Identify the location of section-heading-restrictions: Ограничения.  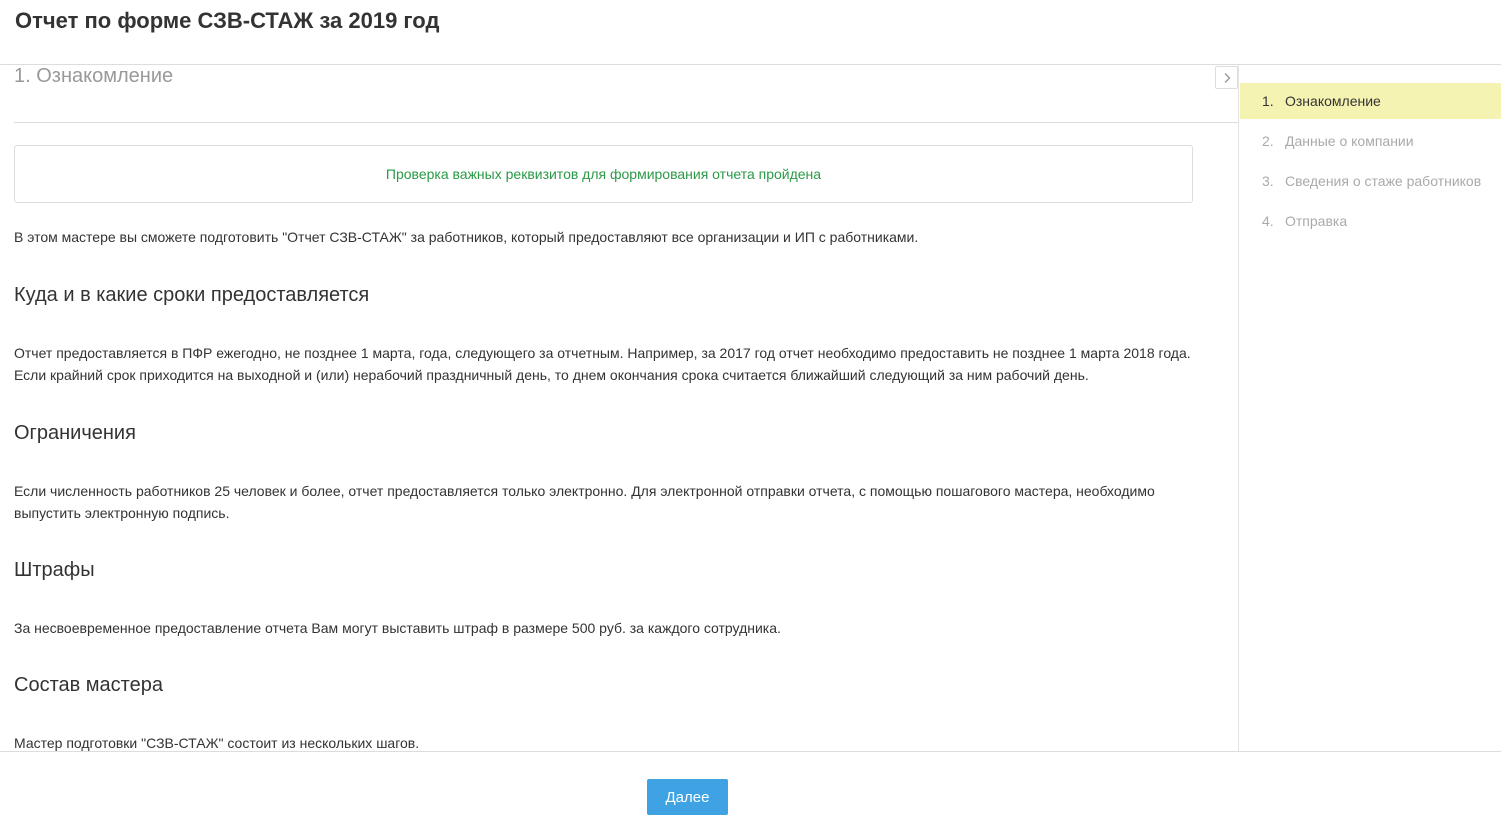
(75, 433).